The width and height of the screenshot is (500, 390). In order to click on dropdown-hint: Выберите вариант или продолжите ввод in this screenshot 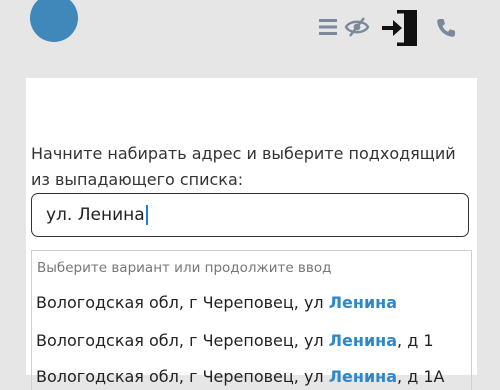, I will do `click(184, 268)`.